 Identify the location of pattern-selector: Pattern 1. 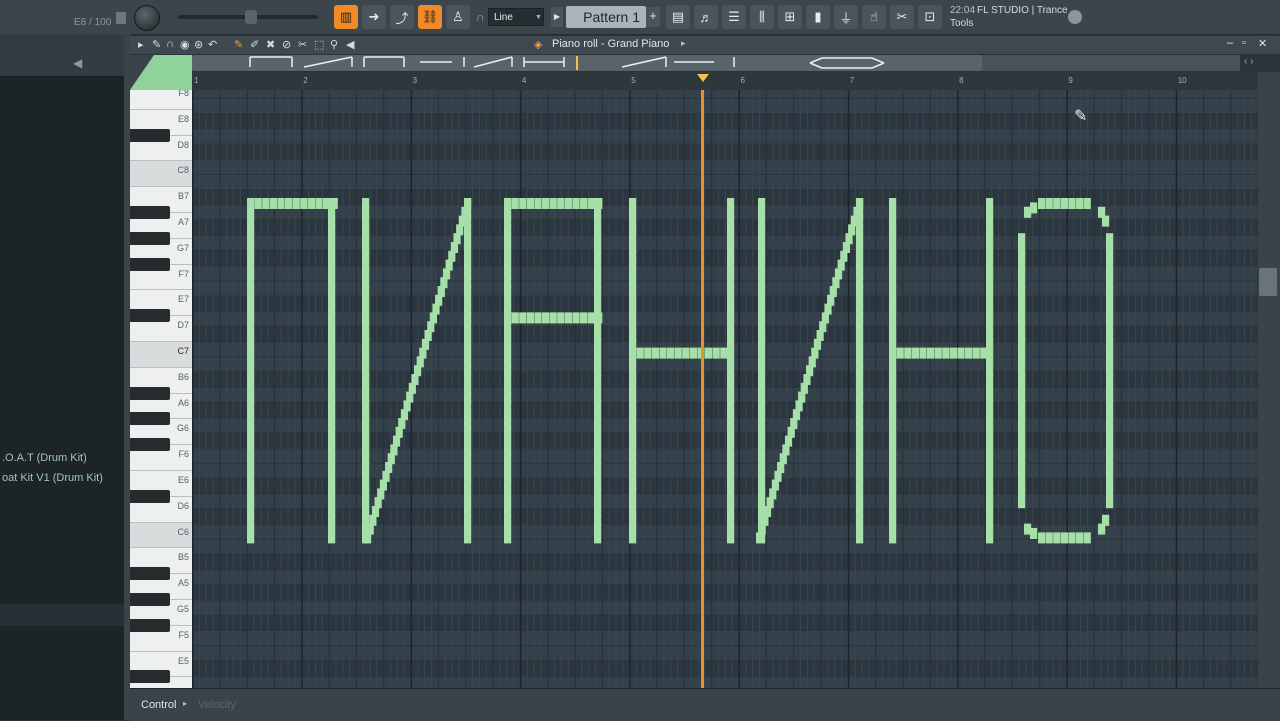
(606, 17).